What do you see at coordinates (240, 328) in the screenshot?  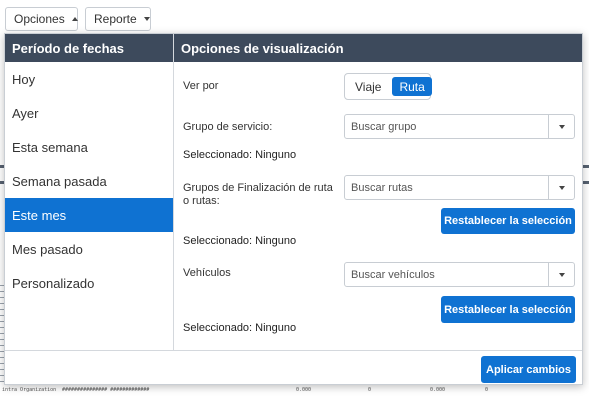 I see `vehicles-selected: Seleccionado: Ninguno` at bounding box center [240, 328].